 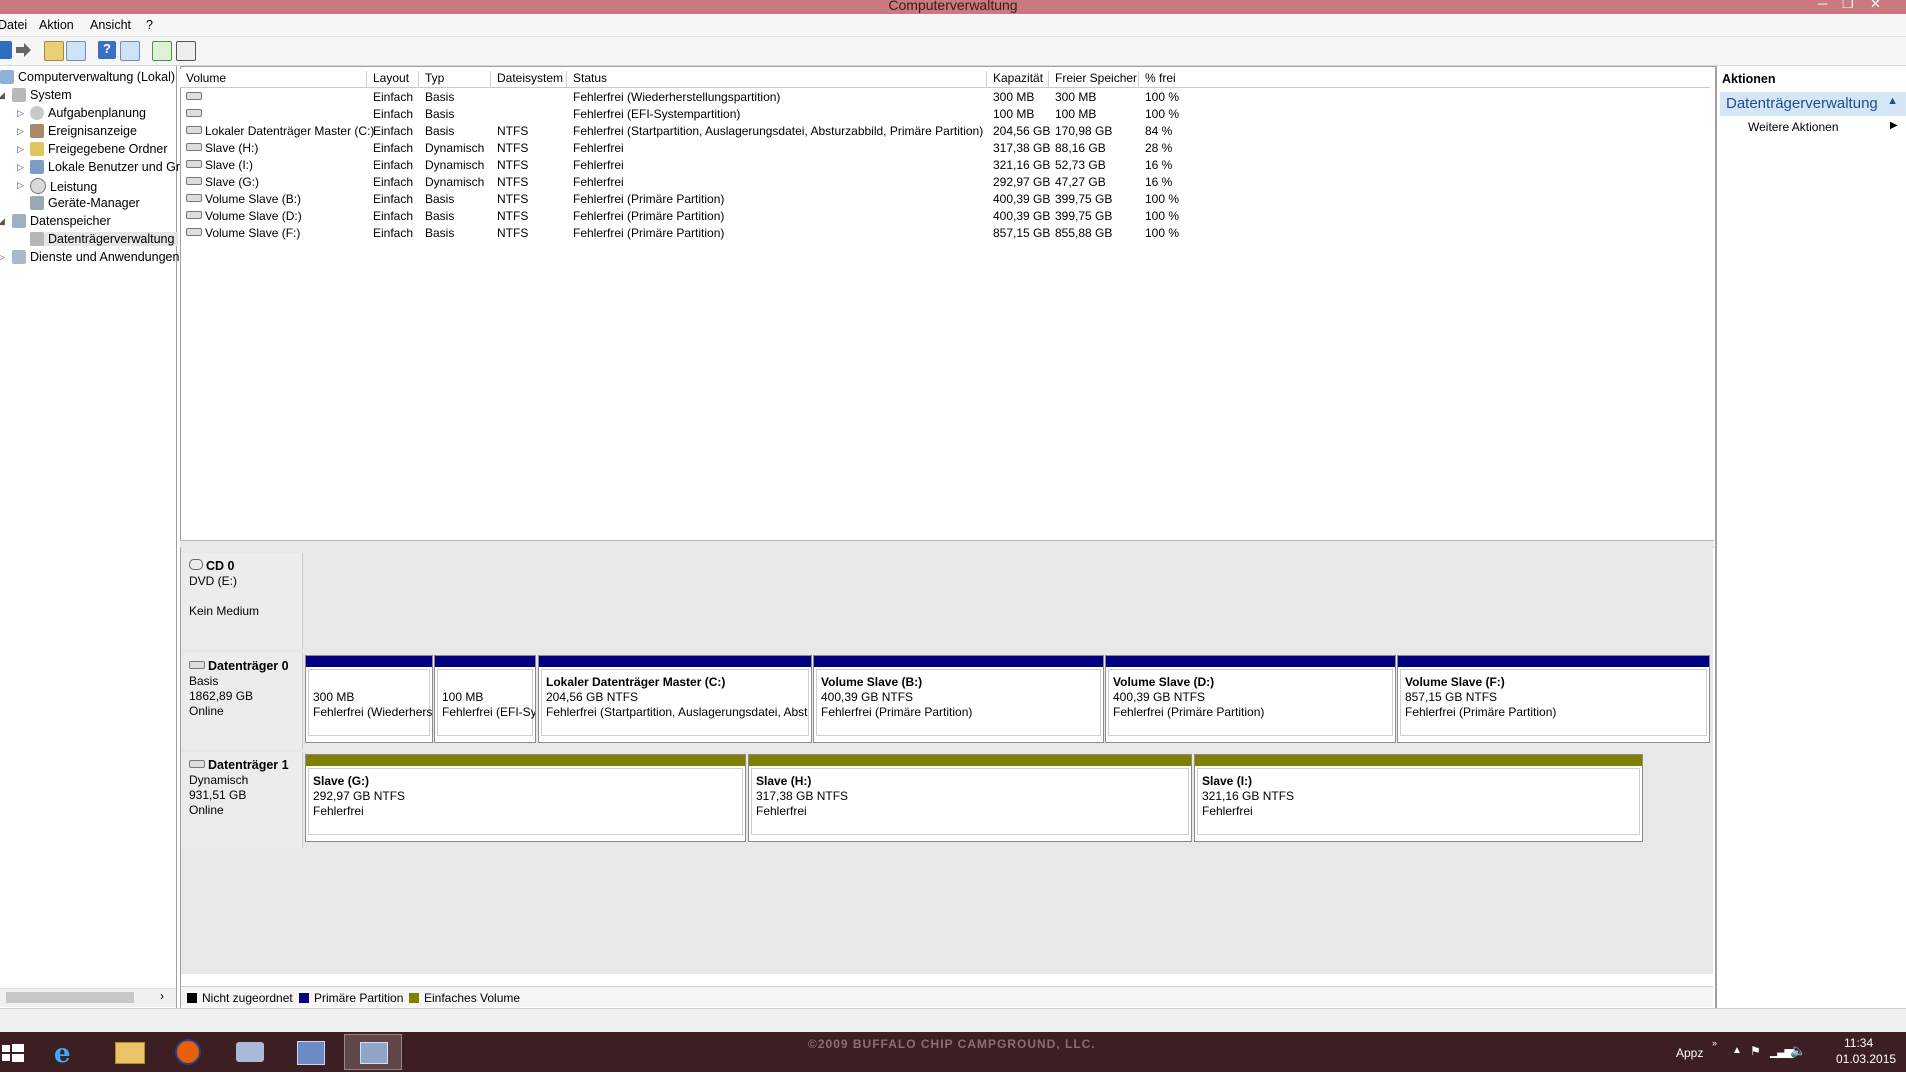 What do you see at coordinates (88, 113) in the screenshot?
I see `tree-item-aufgabenplanung: Aufgabenplanung` at bounding box center [88, 113].